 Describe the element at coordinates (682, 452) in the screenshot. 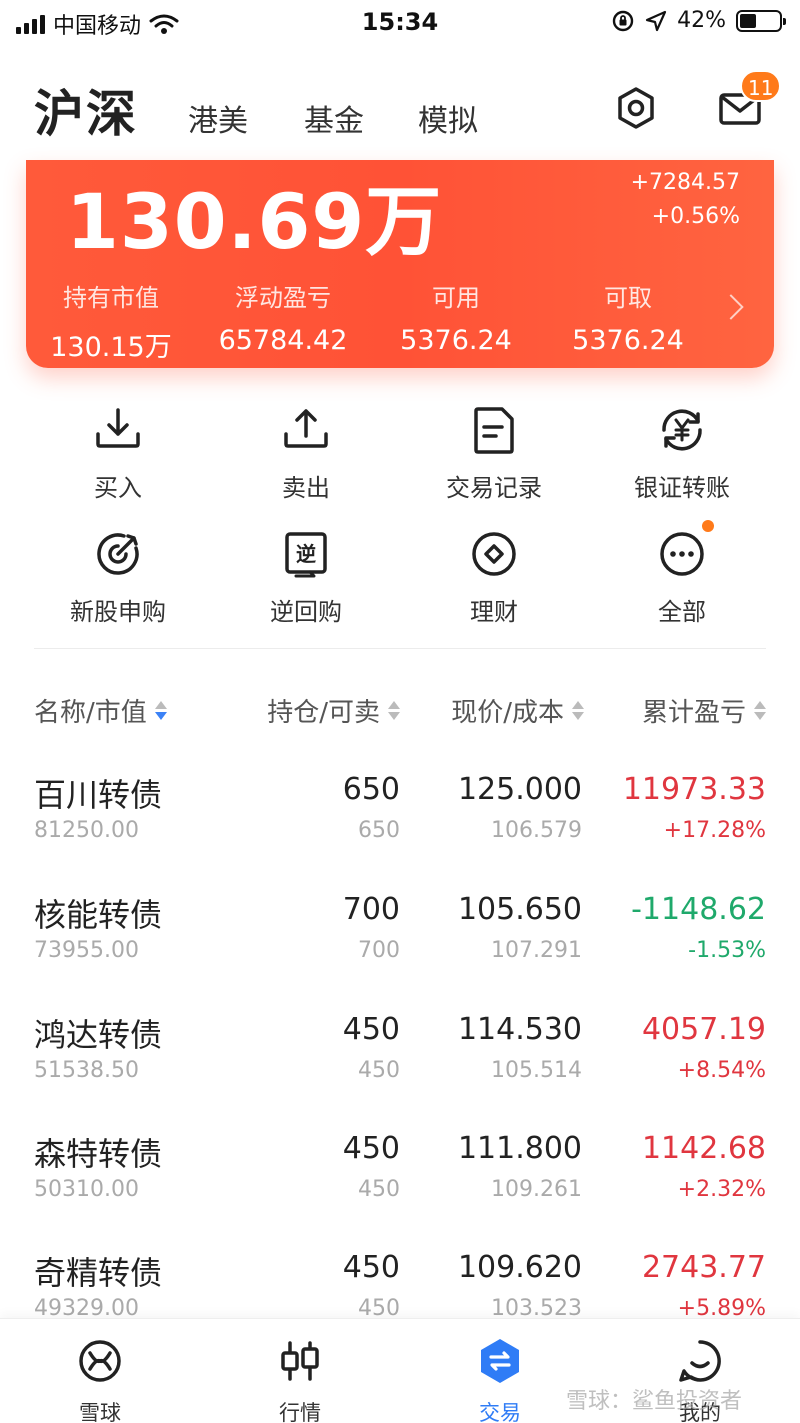

I see `action-bank-transfer: 银证转账` at that location.